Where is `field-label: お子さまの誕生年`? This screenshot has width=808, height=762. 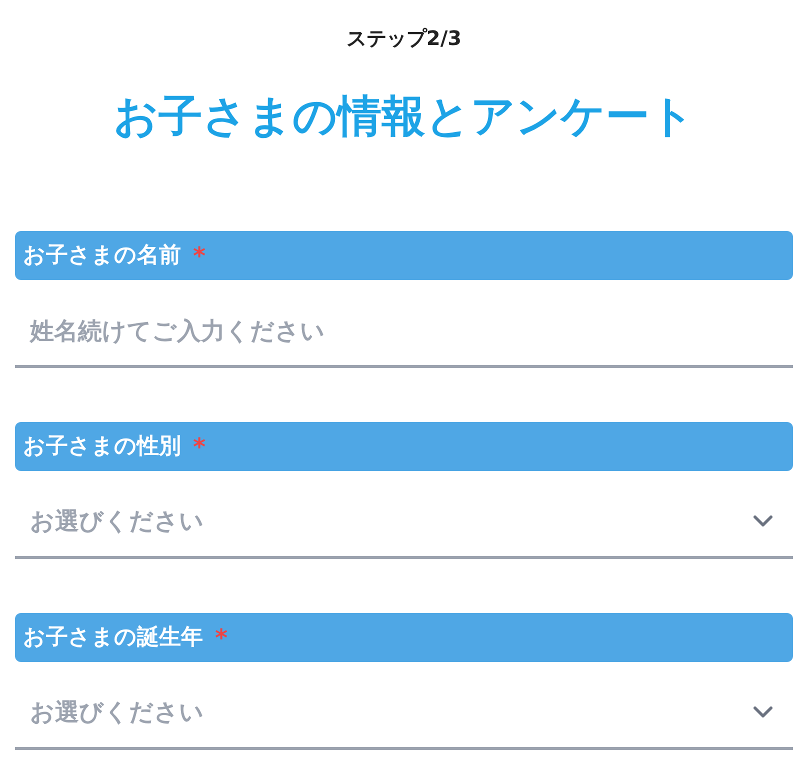 field-label: お子さまの誕生年 is located at coordinates (113, 637).